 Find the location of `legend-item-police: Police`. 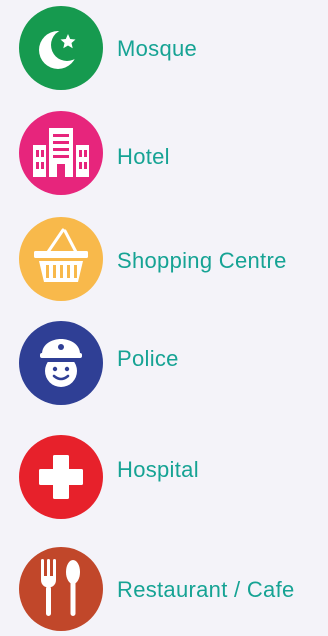

legend-item-police: Police is located at coordinates (164, 365).